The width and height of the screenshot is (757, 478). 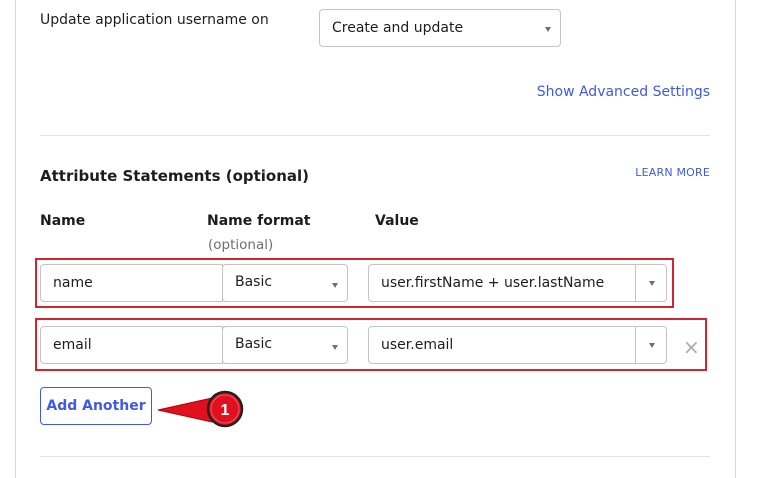 What do you see at coordinates (63, 221) in the screenshot?
I see `column-header-name: Name` at bounding box center [63, 221].